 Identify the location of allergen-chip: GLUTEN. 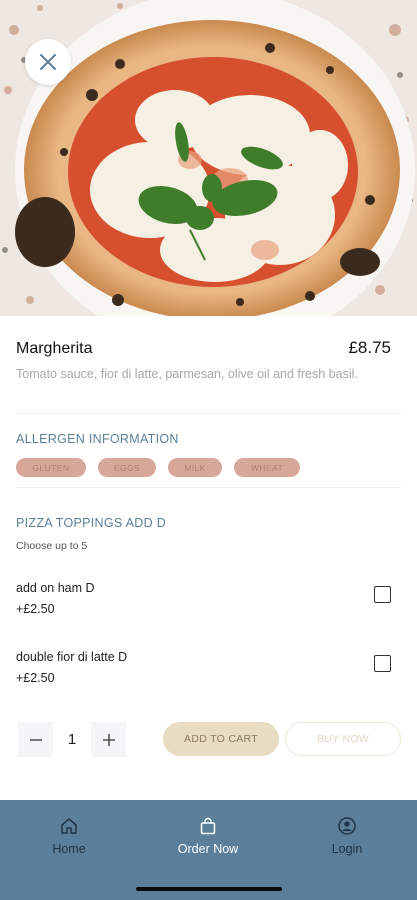
(51, 467).